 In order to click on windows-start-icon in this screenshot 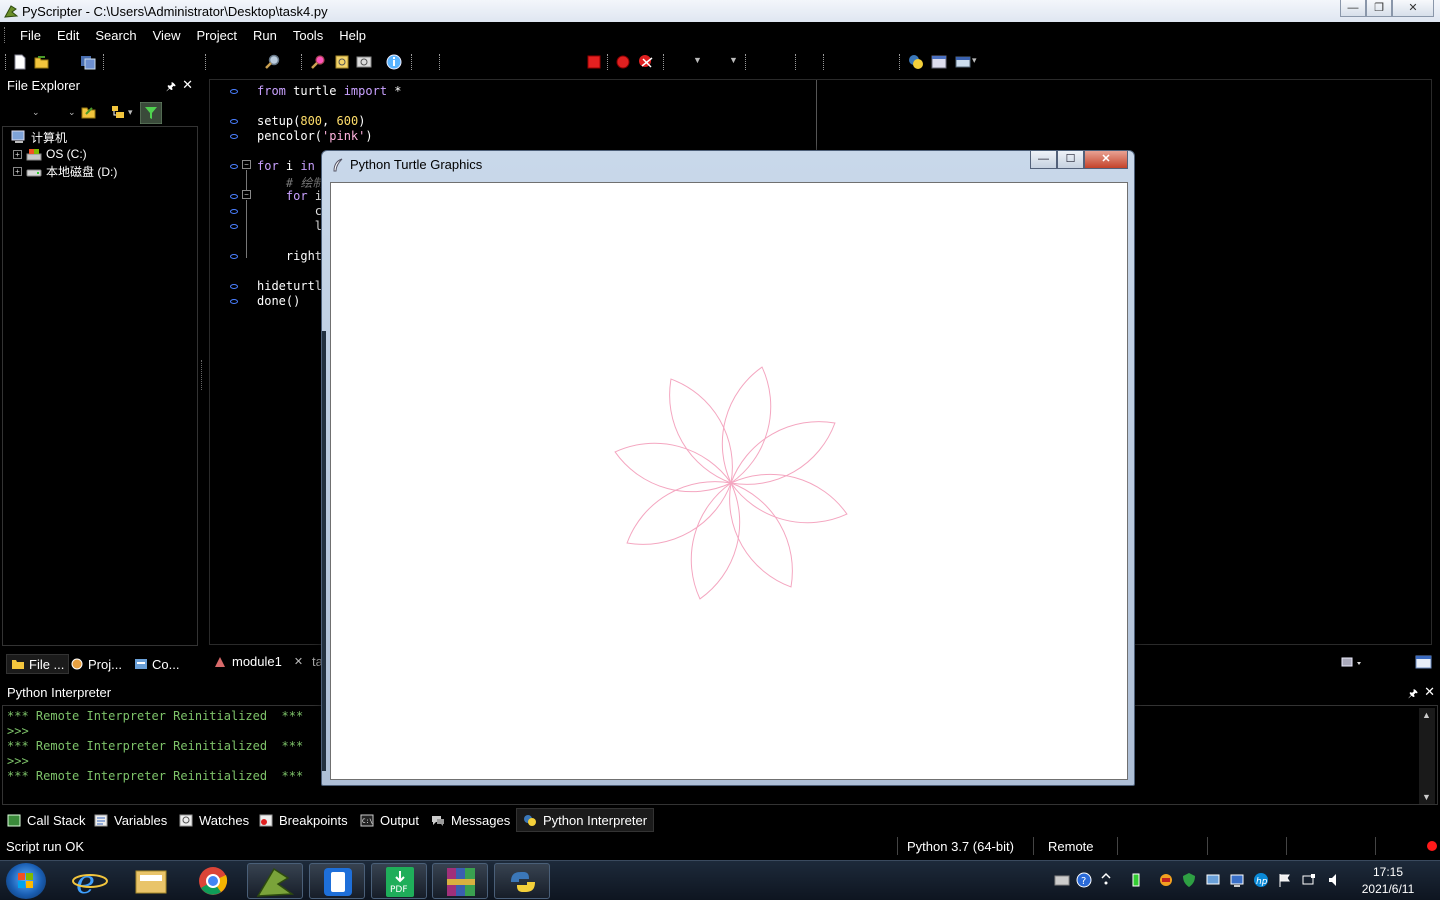, I will do `click(26, 881)`.